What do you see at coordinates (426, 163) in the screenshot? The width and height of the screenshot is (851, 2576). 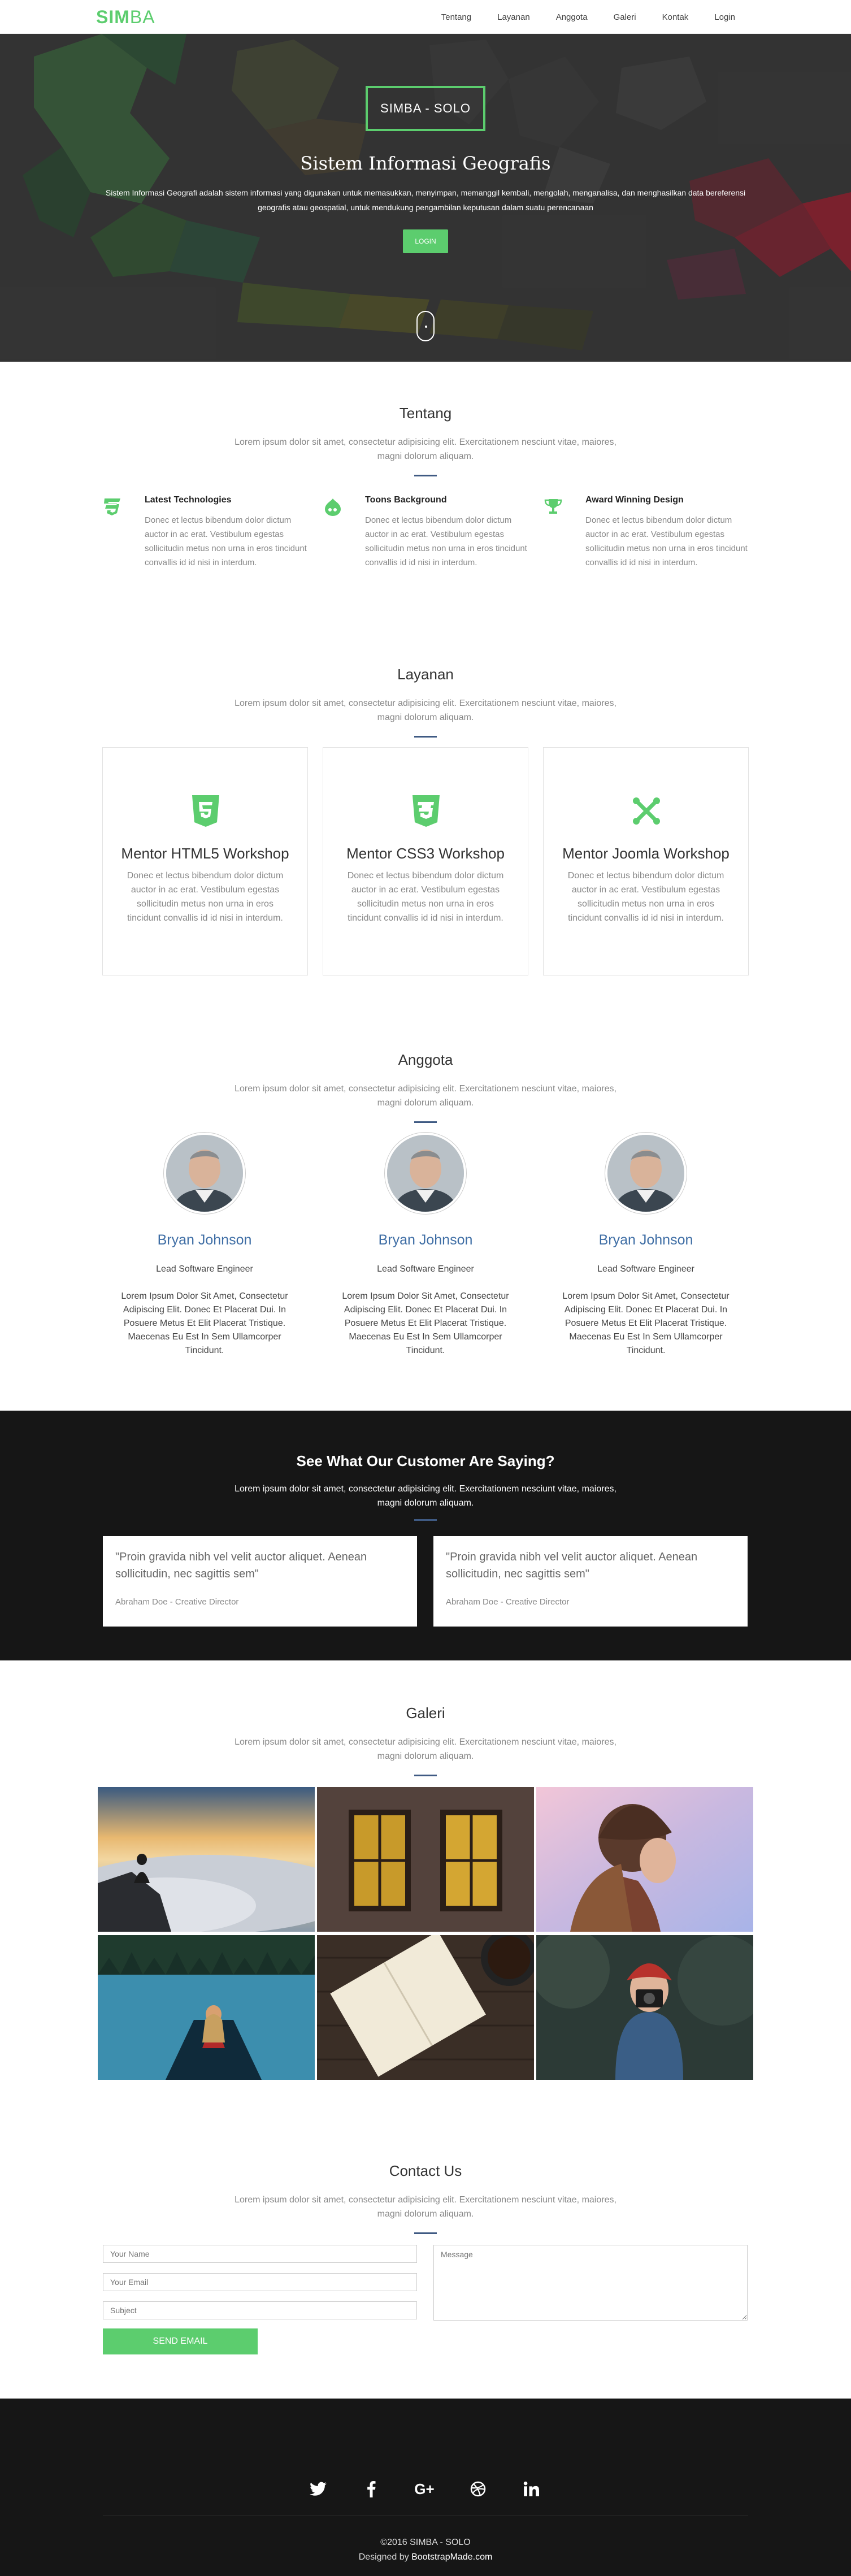 I see `hero-title: Sistem Informasi Geografis` at bounding box center [426, 163].